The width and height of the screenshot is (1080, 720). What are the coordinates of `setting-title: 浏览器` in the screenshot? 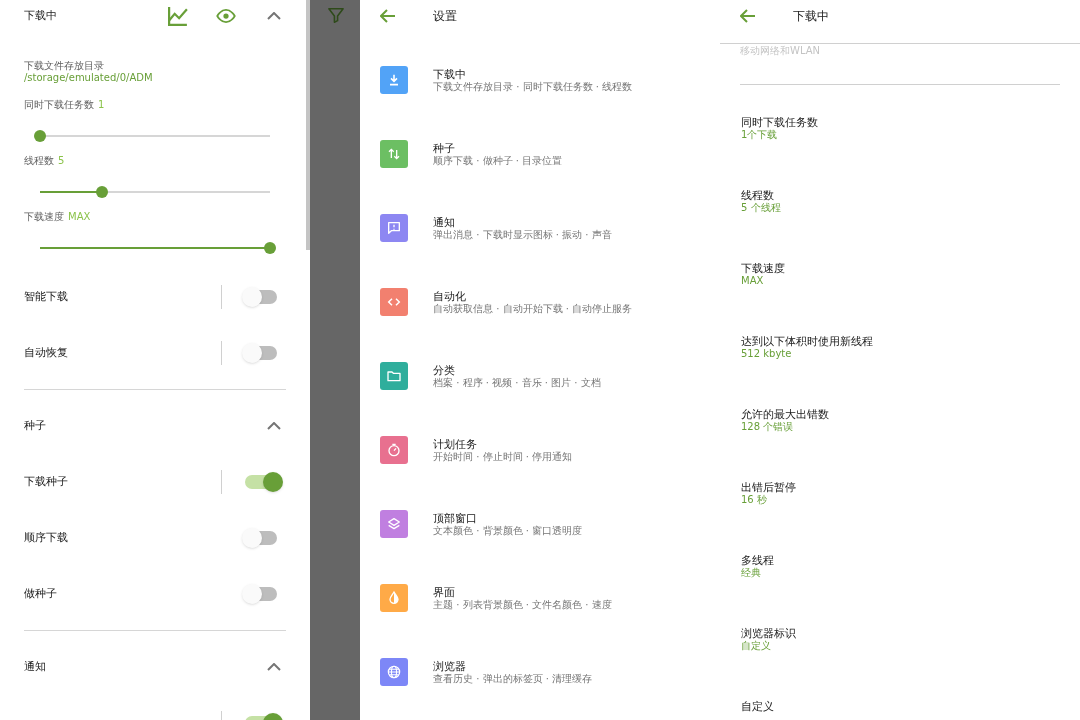 It's located at (449, 666).